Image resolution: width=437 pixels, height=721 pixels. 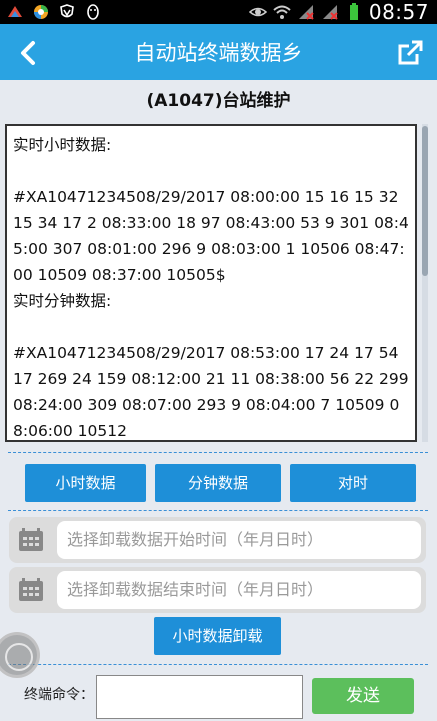 What do you see at coordinates (306, 12) in the screenshot?
I see `signal-no-sim-icon` at bounding box center [306, 12].